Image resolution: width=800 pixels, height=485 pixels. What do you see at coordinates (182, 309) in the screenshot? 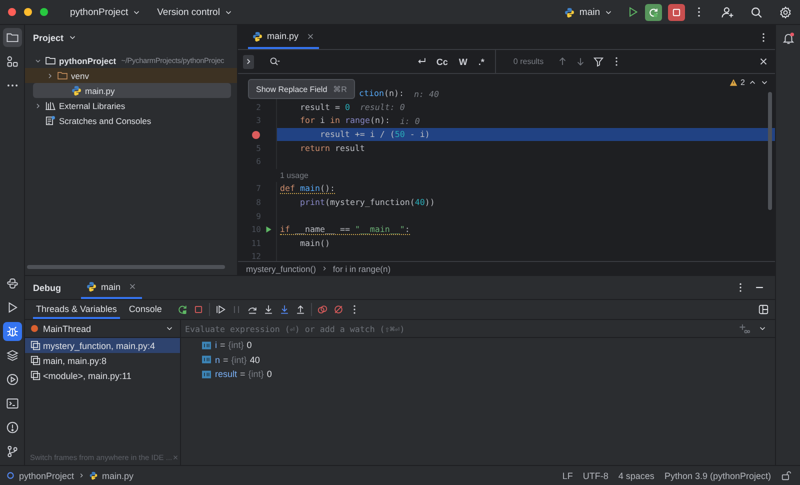
I see `rerun-icon` at bounding box center [182, 309].